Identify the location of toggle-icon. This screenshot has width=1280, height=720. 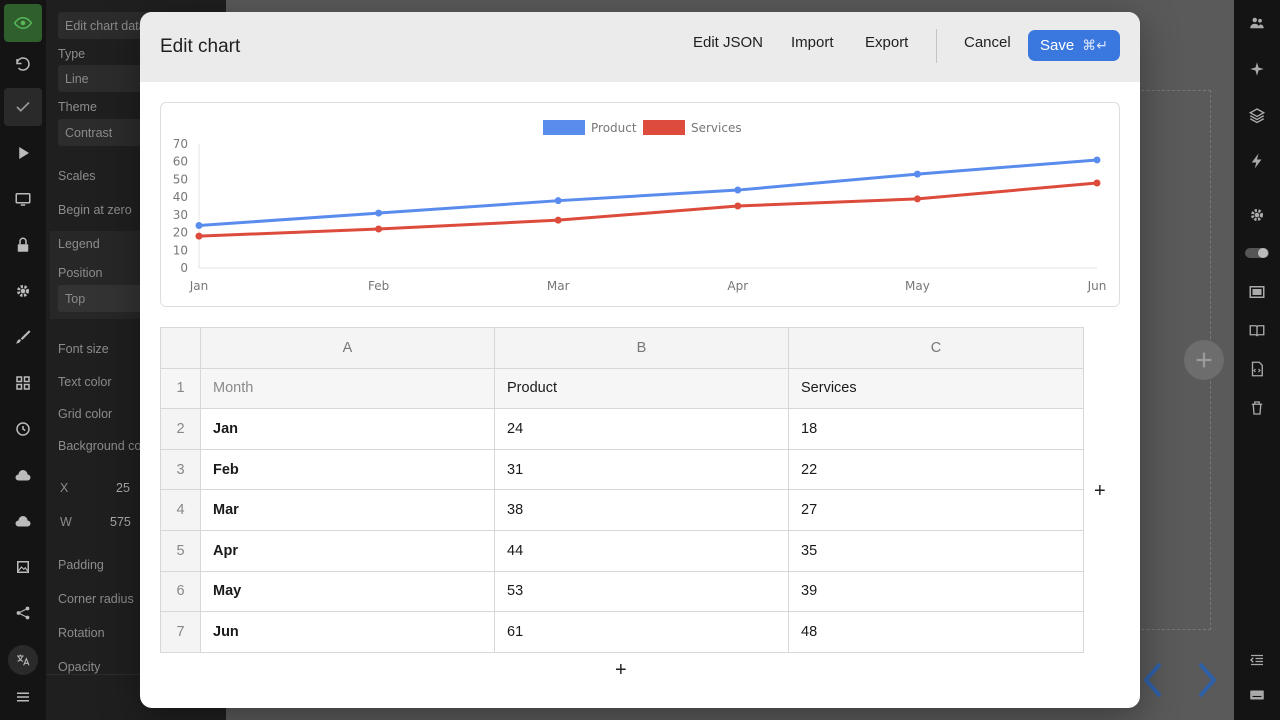
(1257, 253).